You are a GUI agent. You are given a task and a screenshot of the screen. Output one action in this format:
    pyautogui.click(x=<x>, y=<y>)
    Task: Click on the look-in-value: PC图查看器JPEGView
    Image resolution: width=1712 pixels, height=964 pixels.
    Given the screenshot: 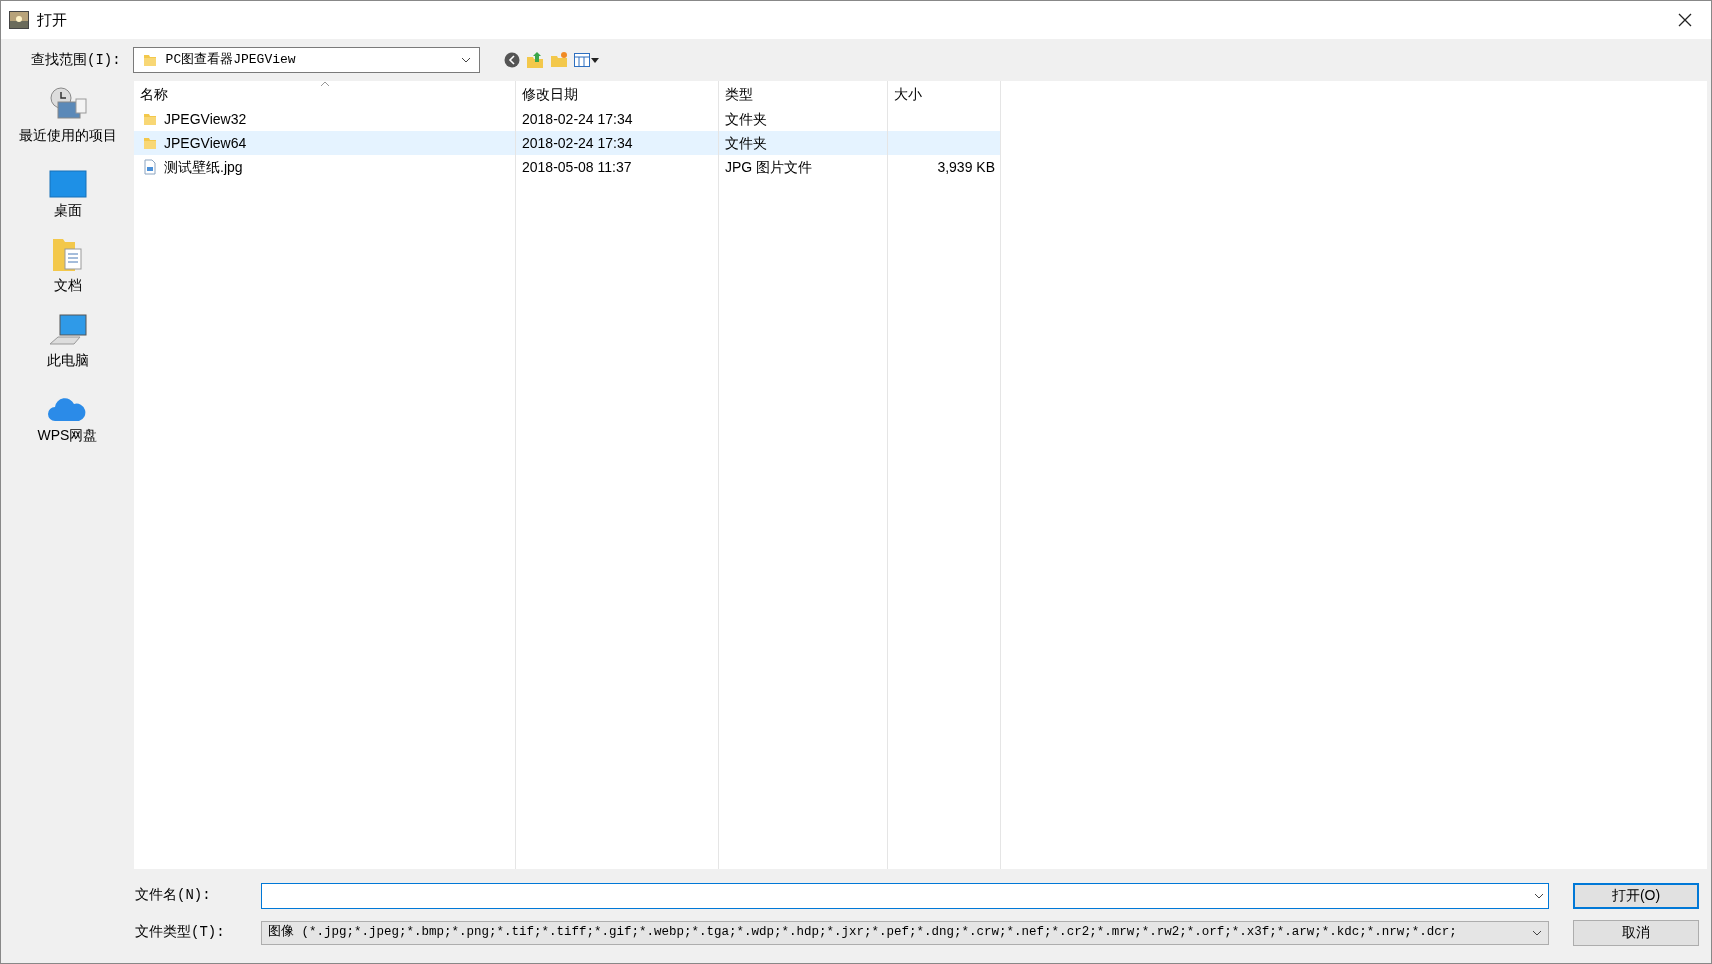 What is the action you would take?
    pyautogui.click(x=231, y=60)
    